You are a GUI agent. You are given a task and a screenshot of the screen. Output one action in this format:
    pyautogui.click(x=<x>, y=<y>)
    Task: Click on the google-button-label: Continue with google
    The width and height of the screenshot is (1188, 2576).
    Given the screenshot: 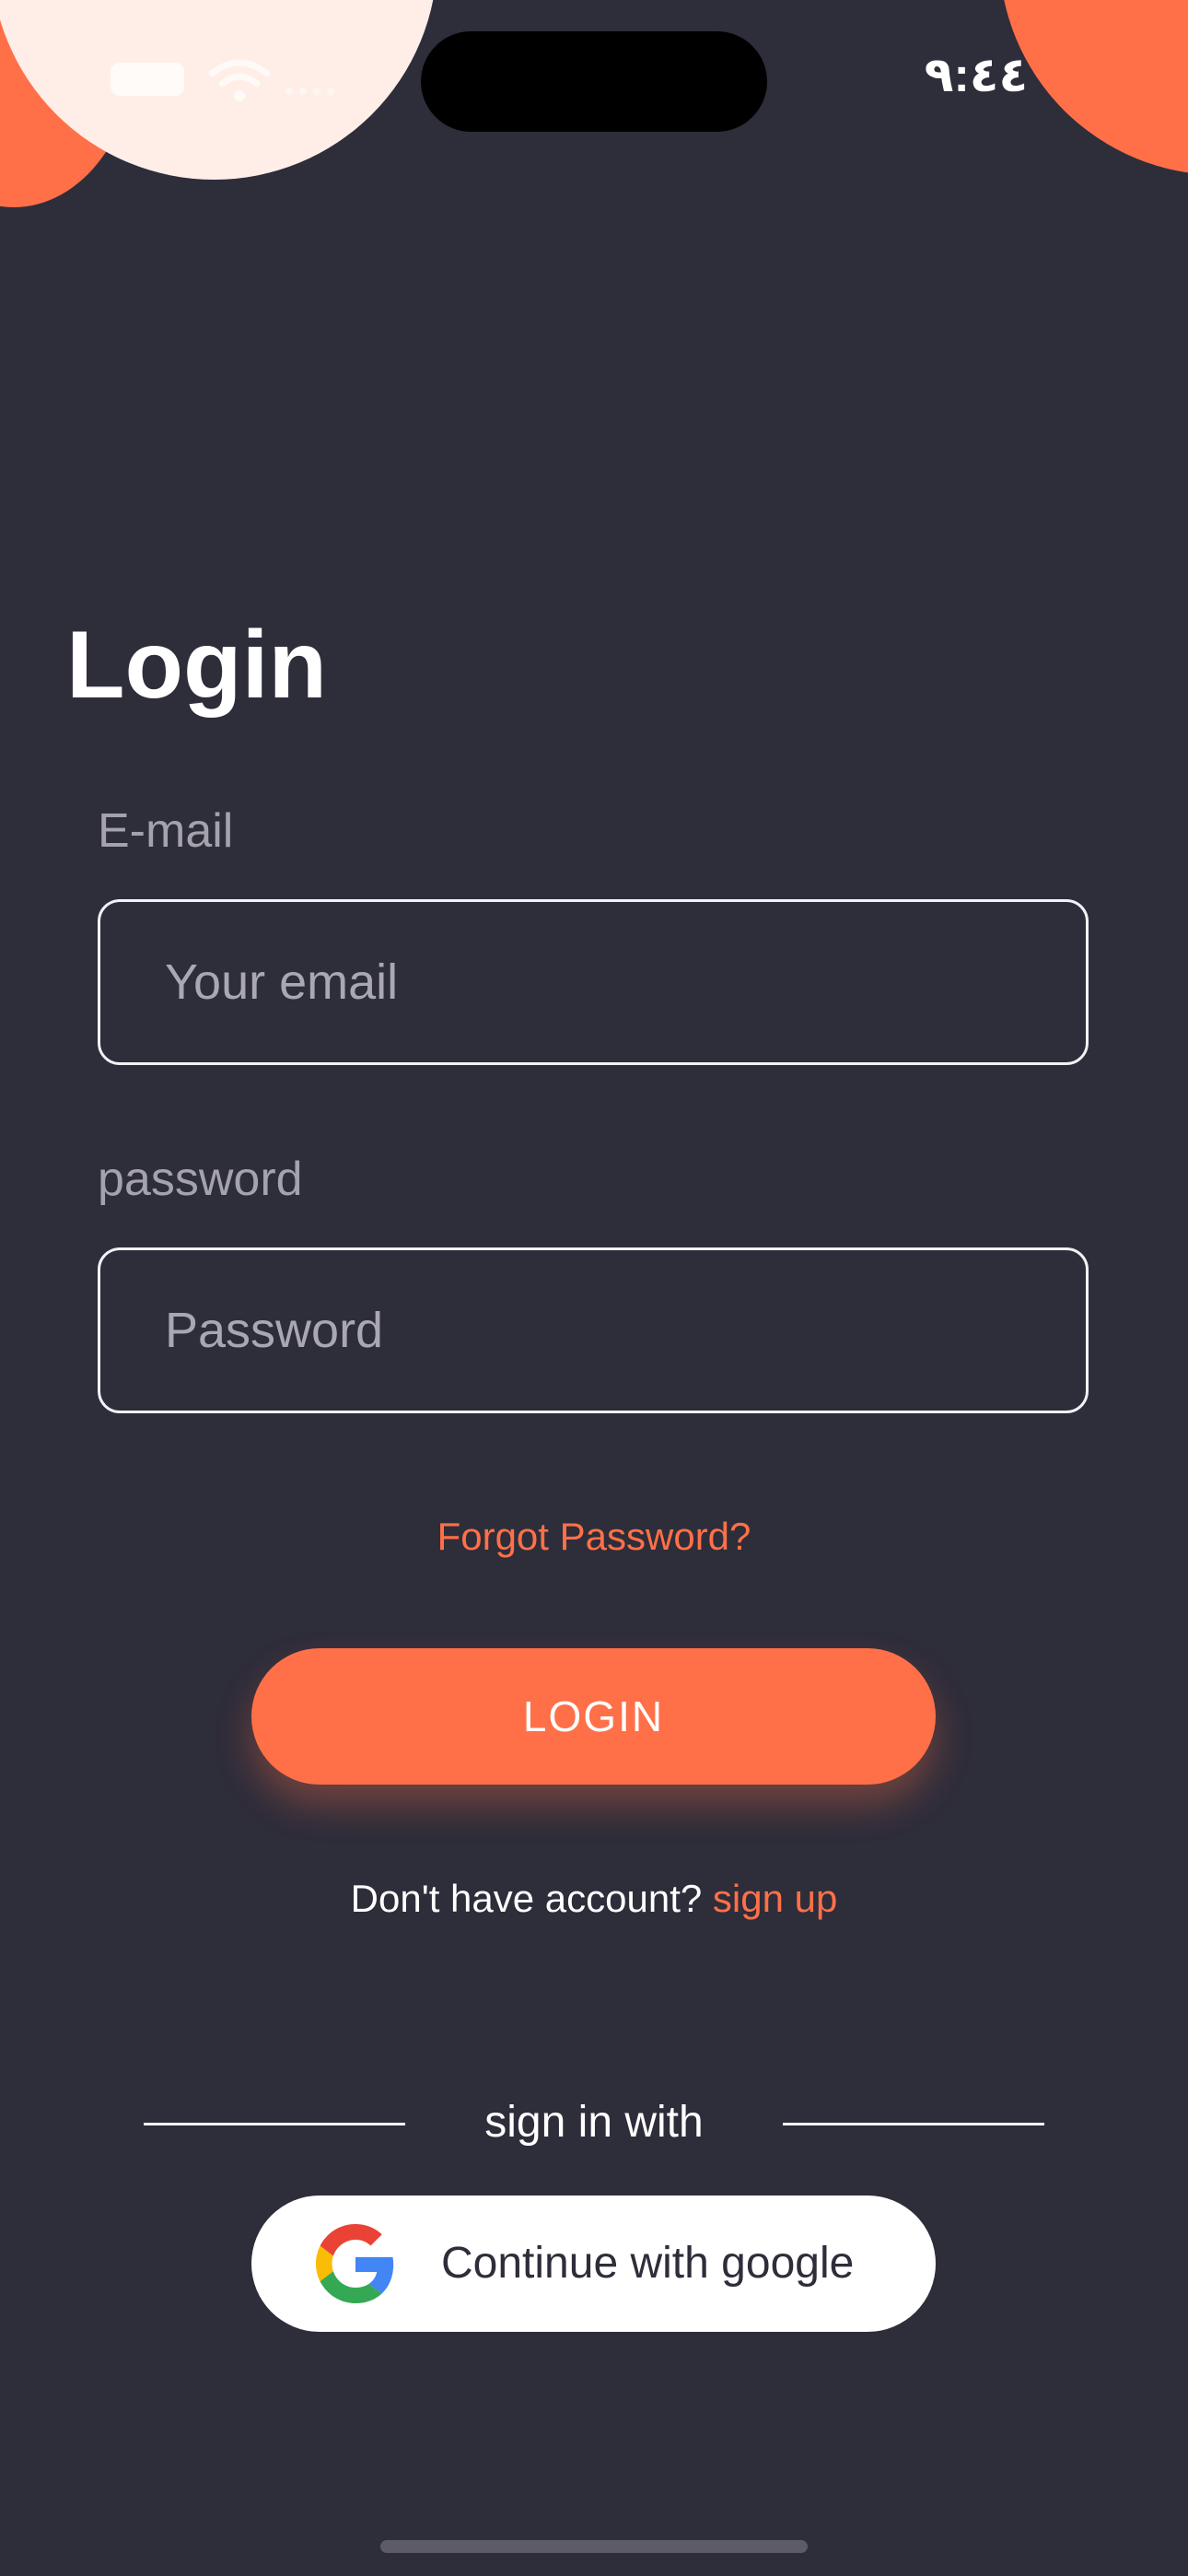 What is the action you would take?
    pyautogui.click(x=648, y=2263)
    